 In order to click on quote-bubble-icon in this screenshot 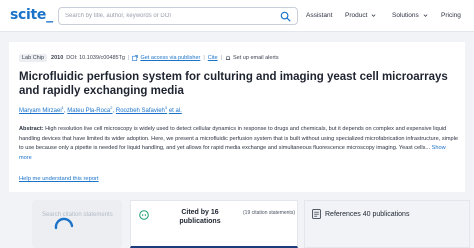, I will do `click(144, 215)`.